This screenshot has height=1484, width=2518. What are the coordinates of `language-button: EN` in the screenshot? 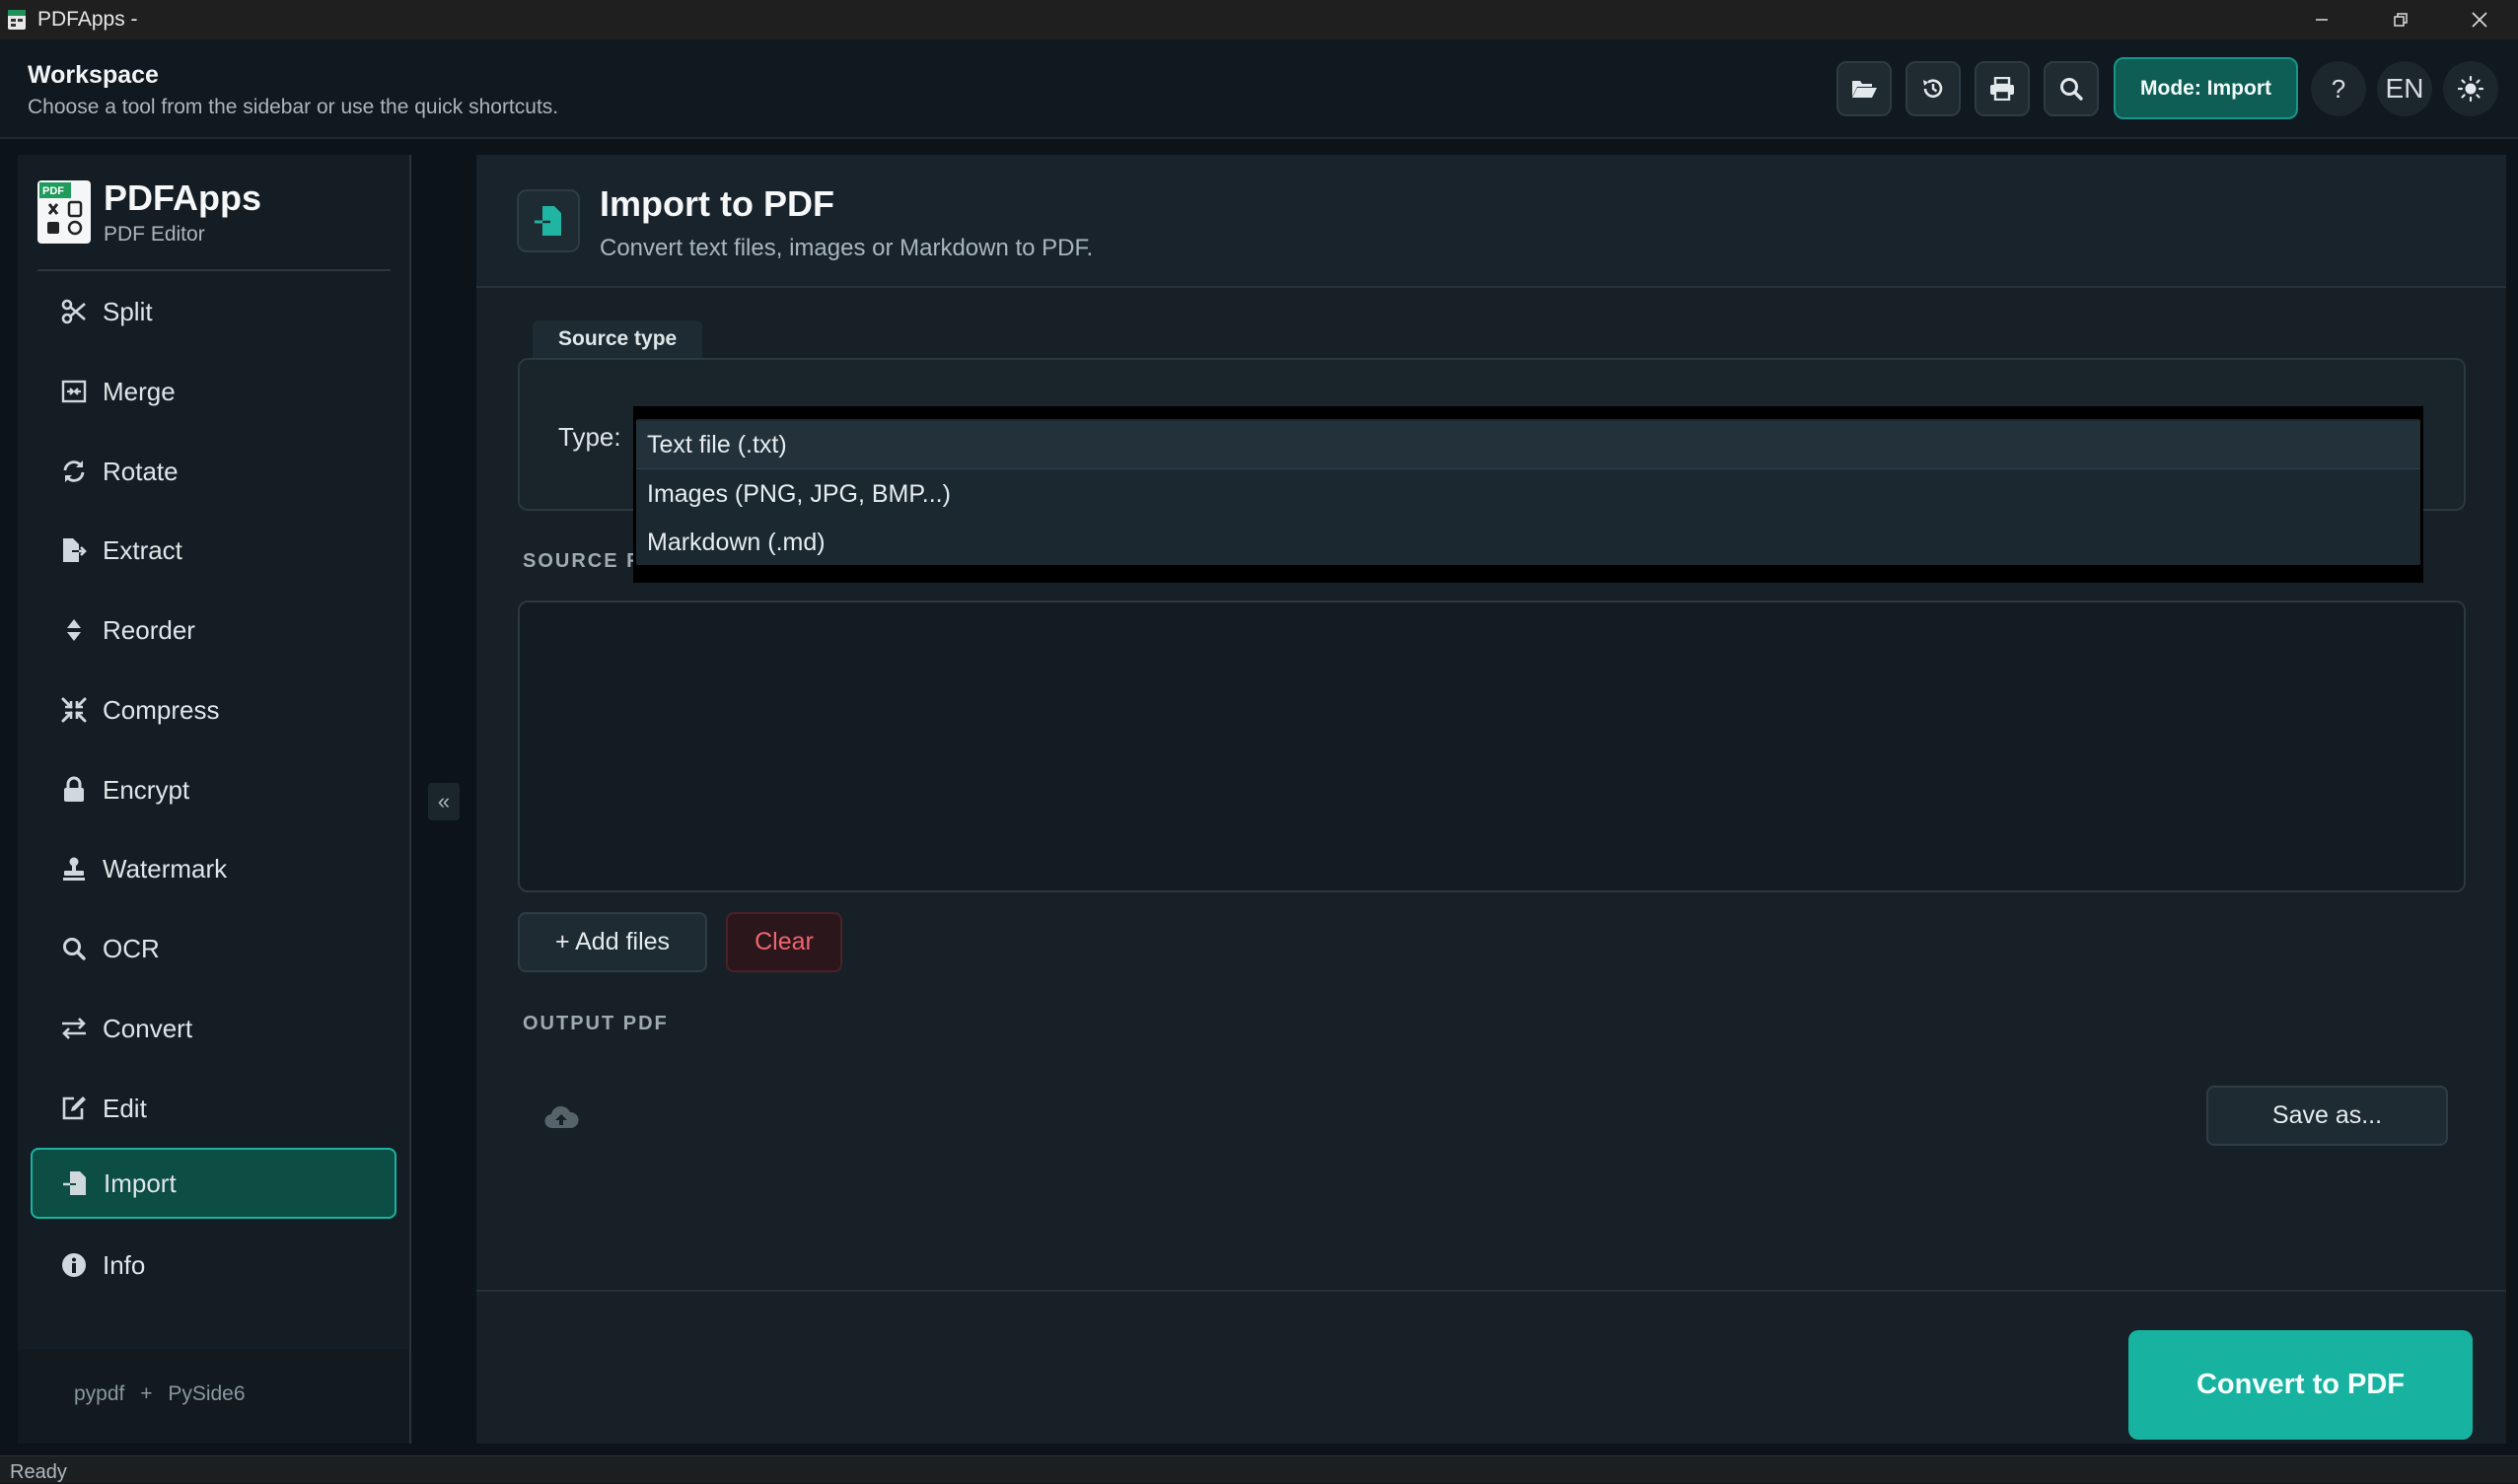 It's located at (2404, 88).